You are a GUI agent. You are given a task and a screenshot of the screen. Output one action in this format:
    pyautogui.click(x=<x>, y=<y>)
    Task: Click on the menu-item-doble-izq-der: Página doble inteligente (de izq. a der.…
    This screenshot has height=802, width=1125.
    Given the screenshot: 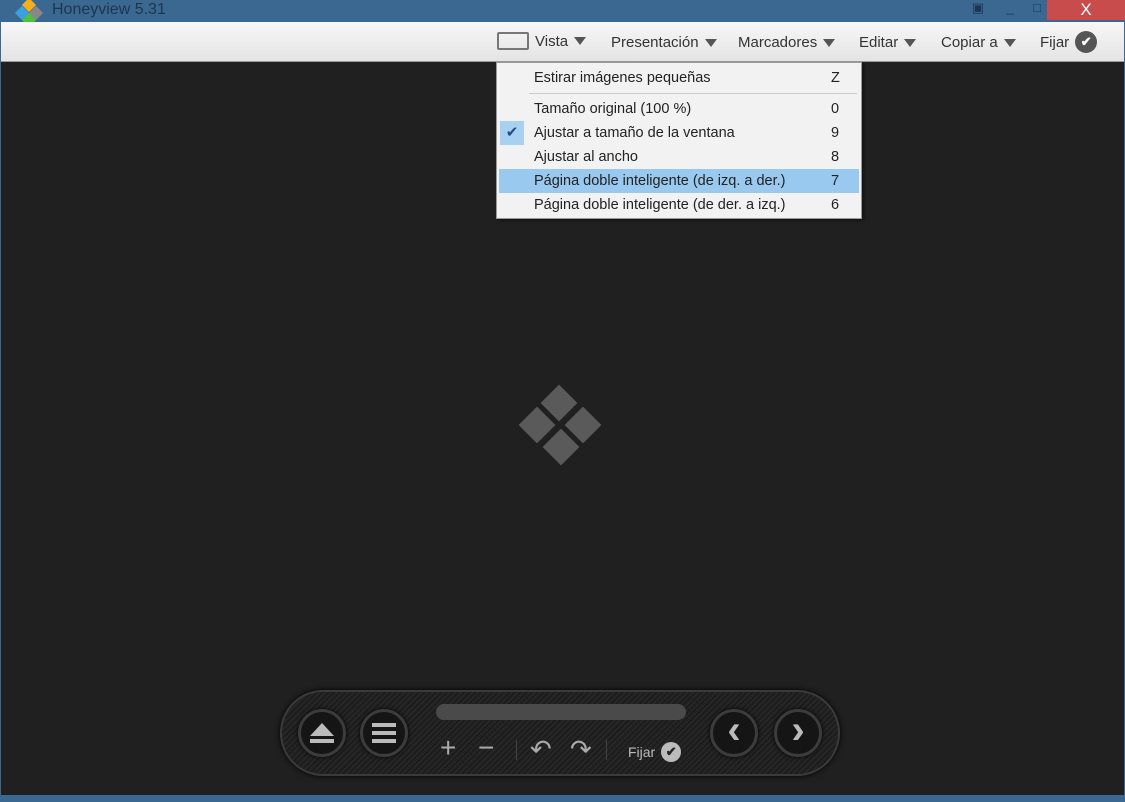 What is the action you would take?
    pyautogui.click(x=679, y=181)
    